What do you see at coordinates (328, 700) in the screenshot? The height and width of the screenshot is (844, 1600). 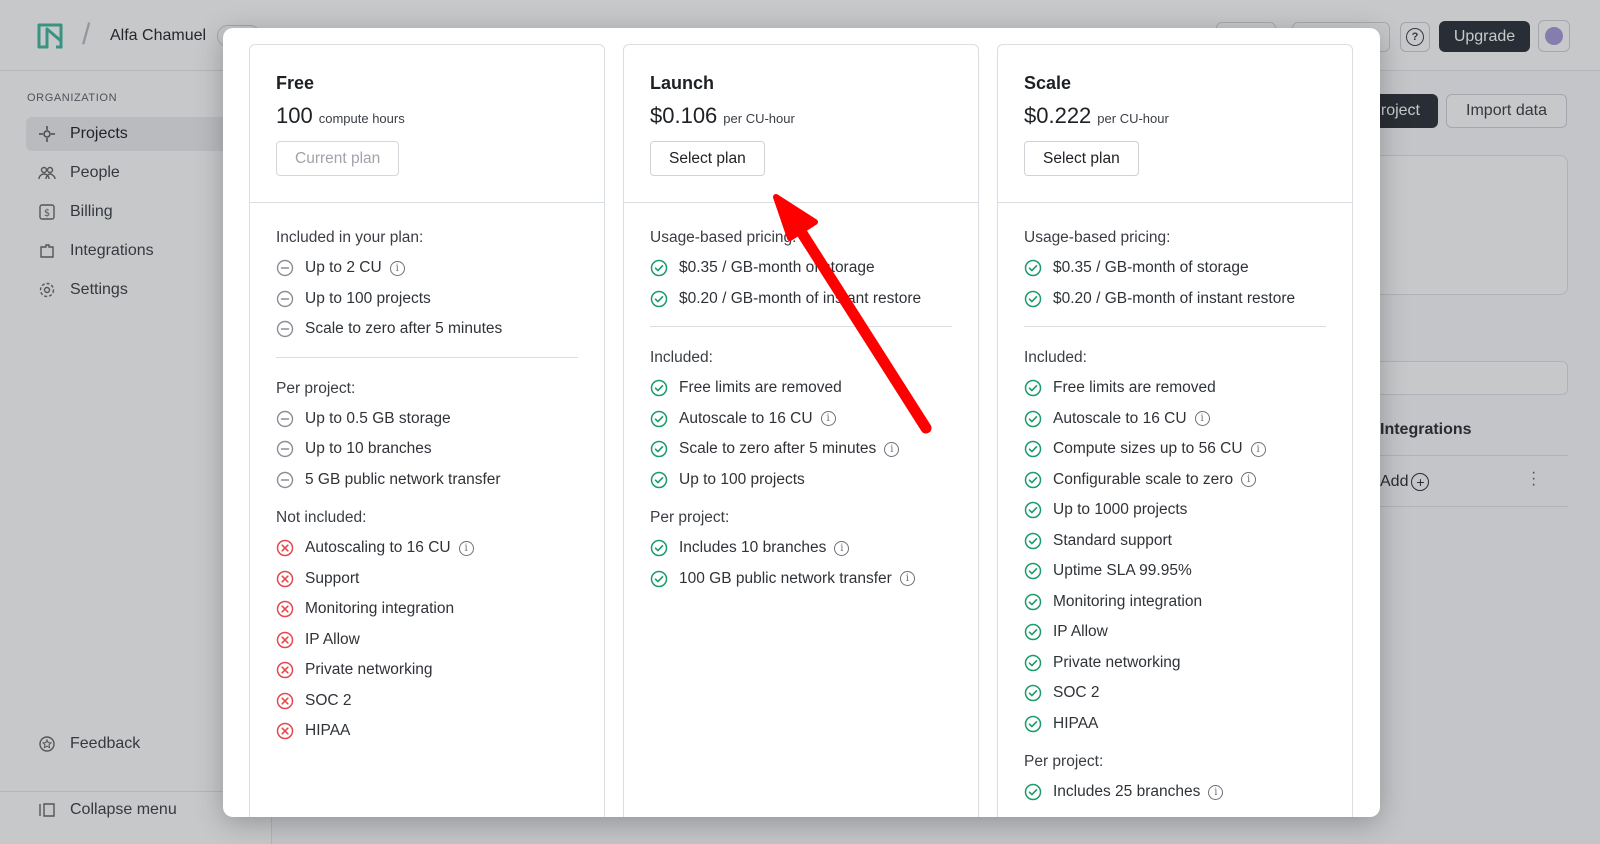 I see `feature-text: SOC 2` at bounding box center [328, 700].